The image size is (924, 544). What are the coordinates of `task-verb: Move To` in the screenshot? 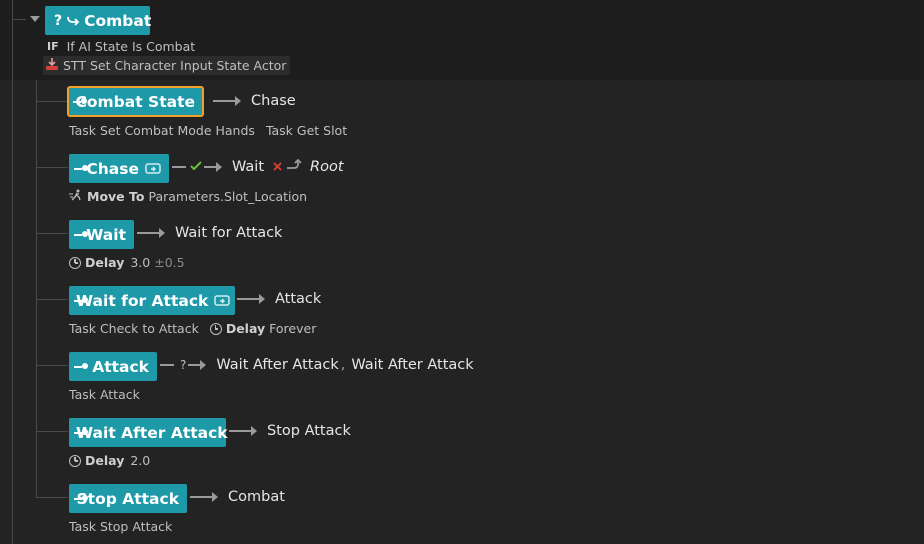 It's located at (116, 196).